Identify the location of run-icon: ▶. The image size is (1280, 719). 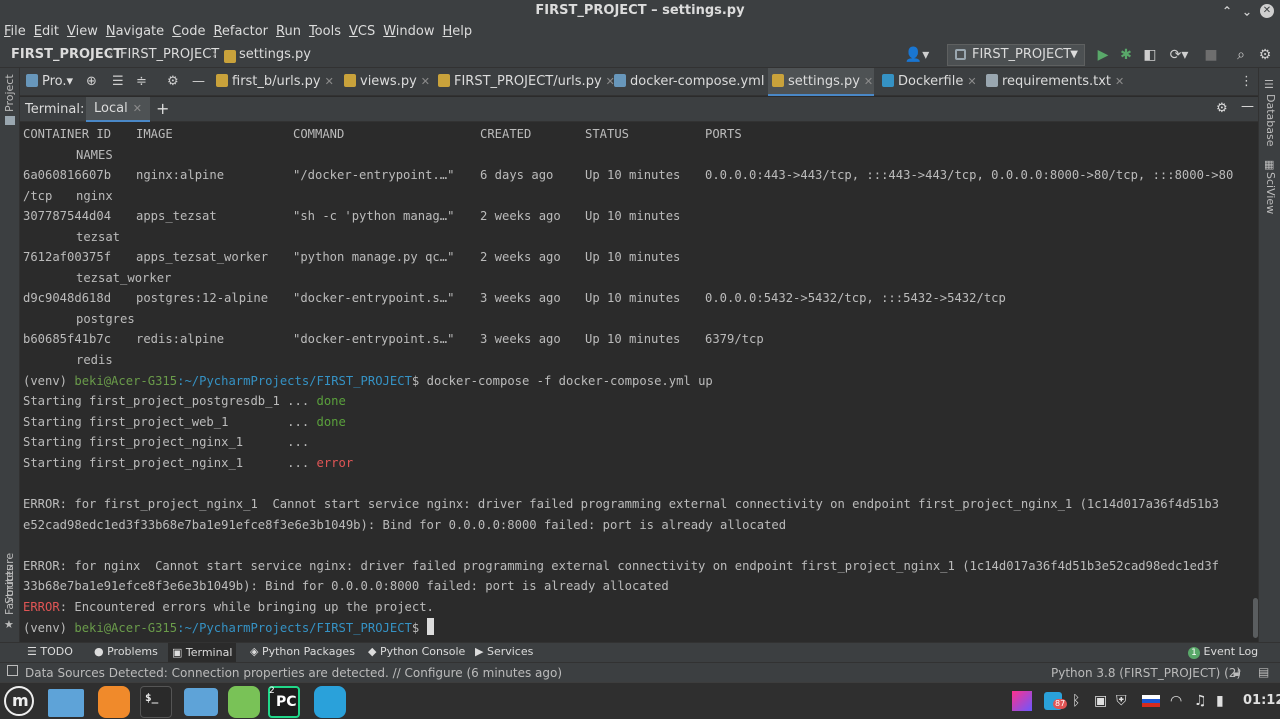
(1103, 55).